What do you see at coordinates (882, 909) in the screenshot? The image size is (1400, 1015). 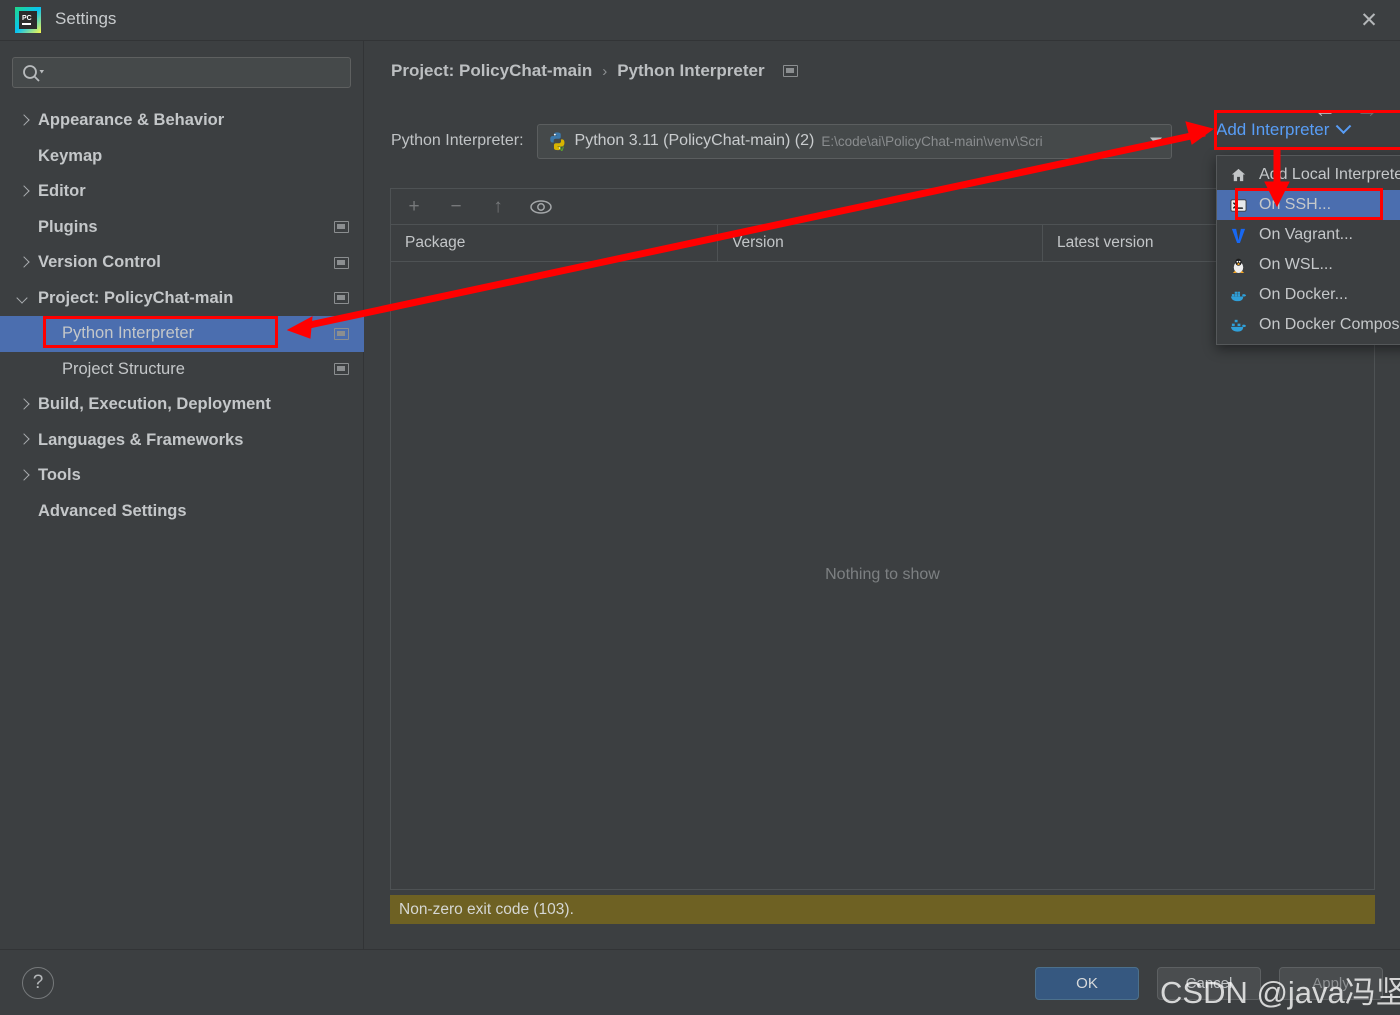 I see `error-bar: Non-zero exit code (103).` at bounding box center [882, 909].